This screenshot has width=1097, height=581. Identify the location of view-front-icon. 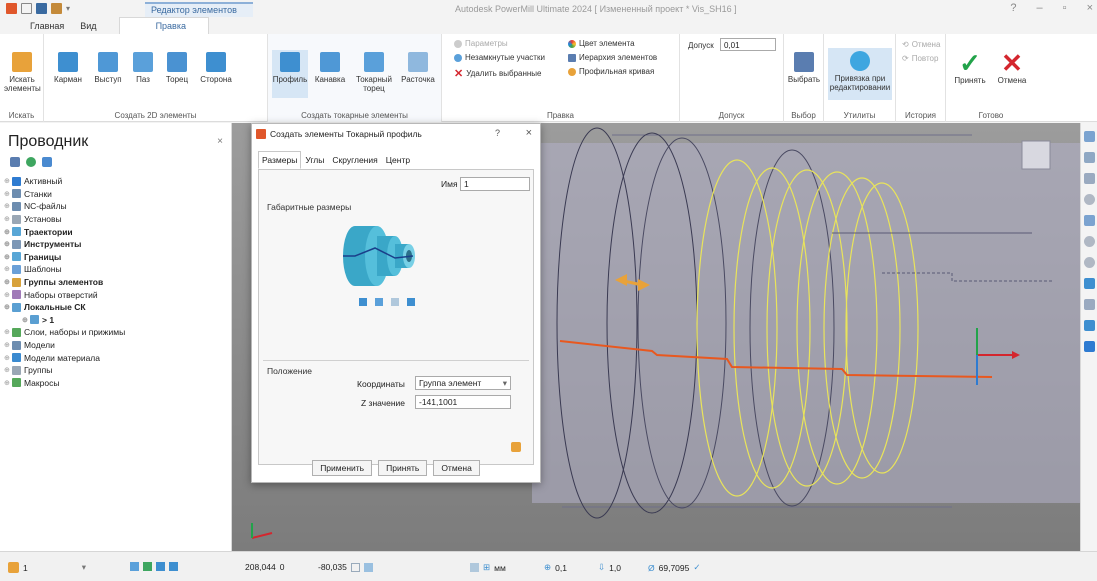
(1089, 136).